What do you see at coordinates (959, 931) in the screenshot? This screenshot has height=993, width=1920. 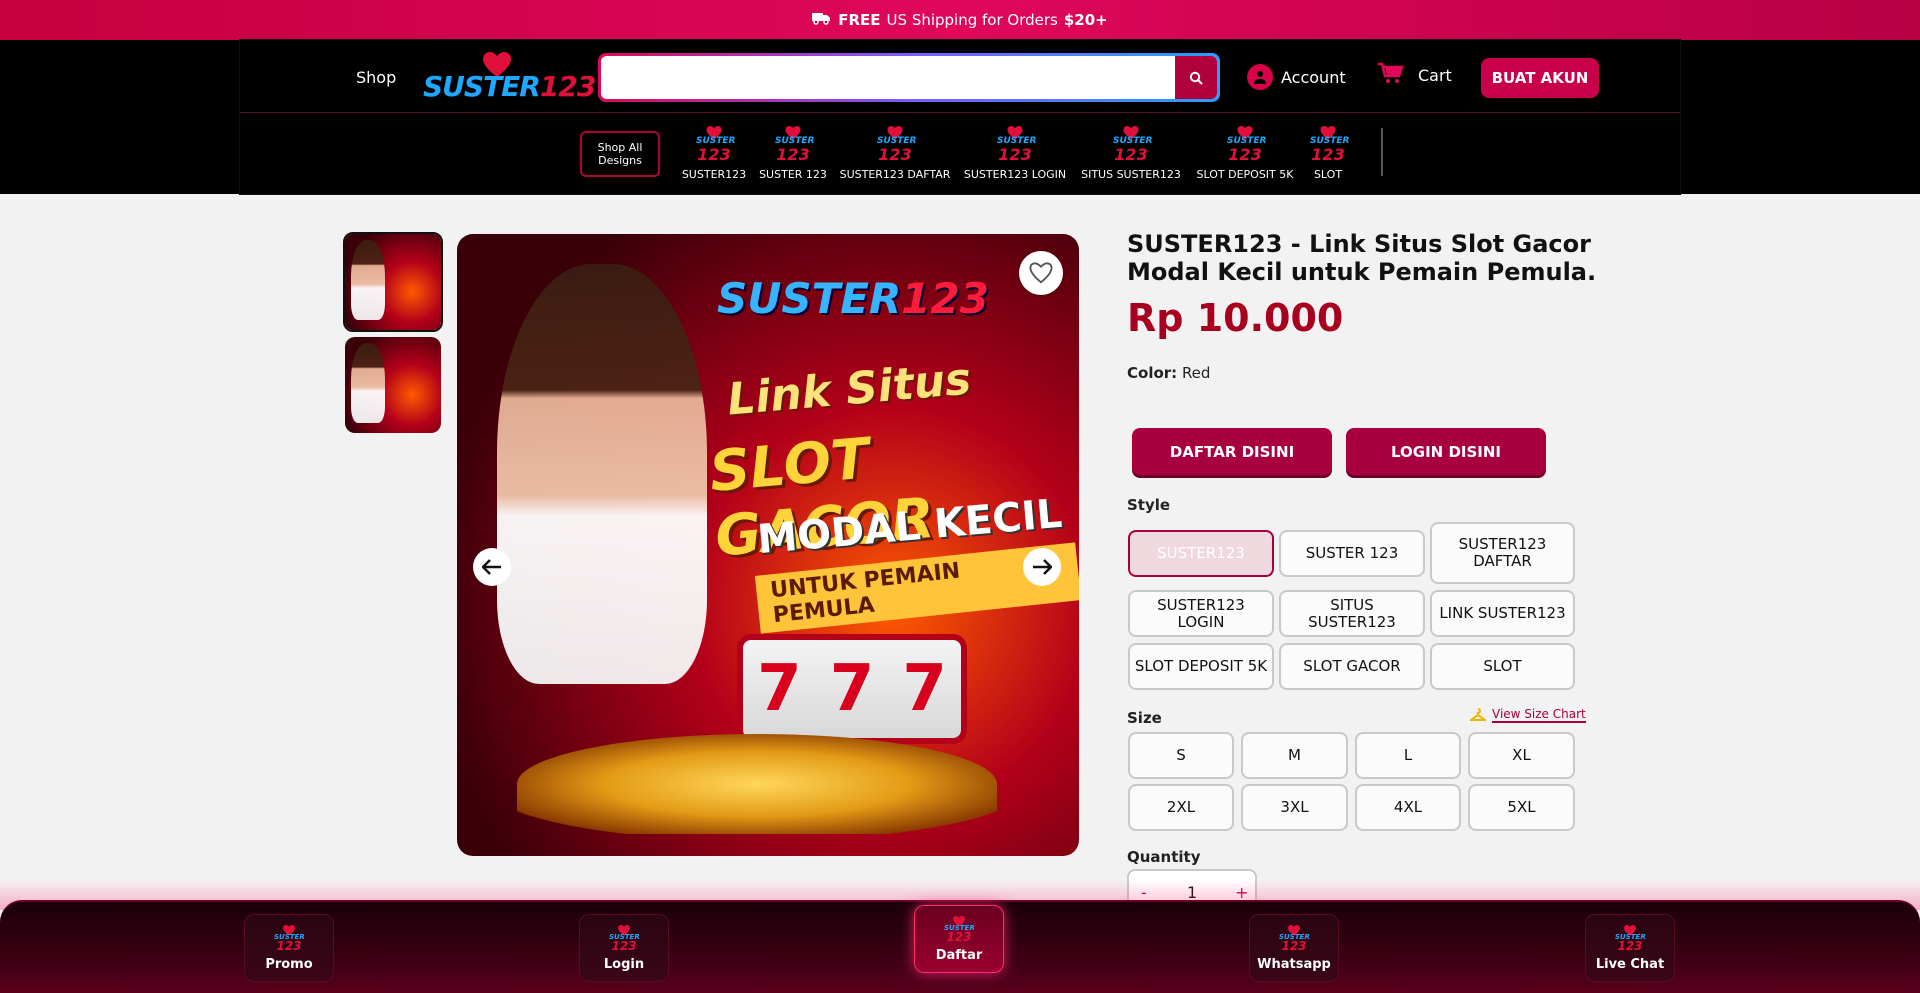 I see `daftar-icon: SUSTER 123` at bounding box center [959, 931].